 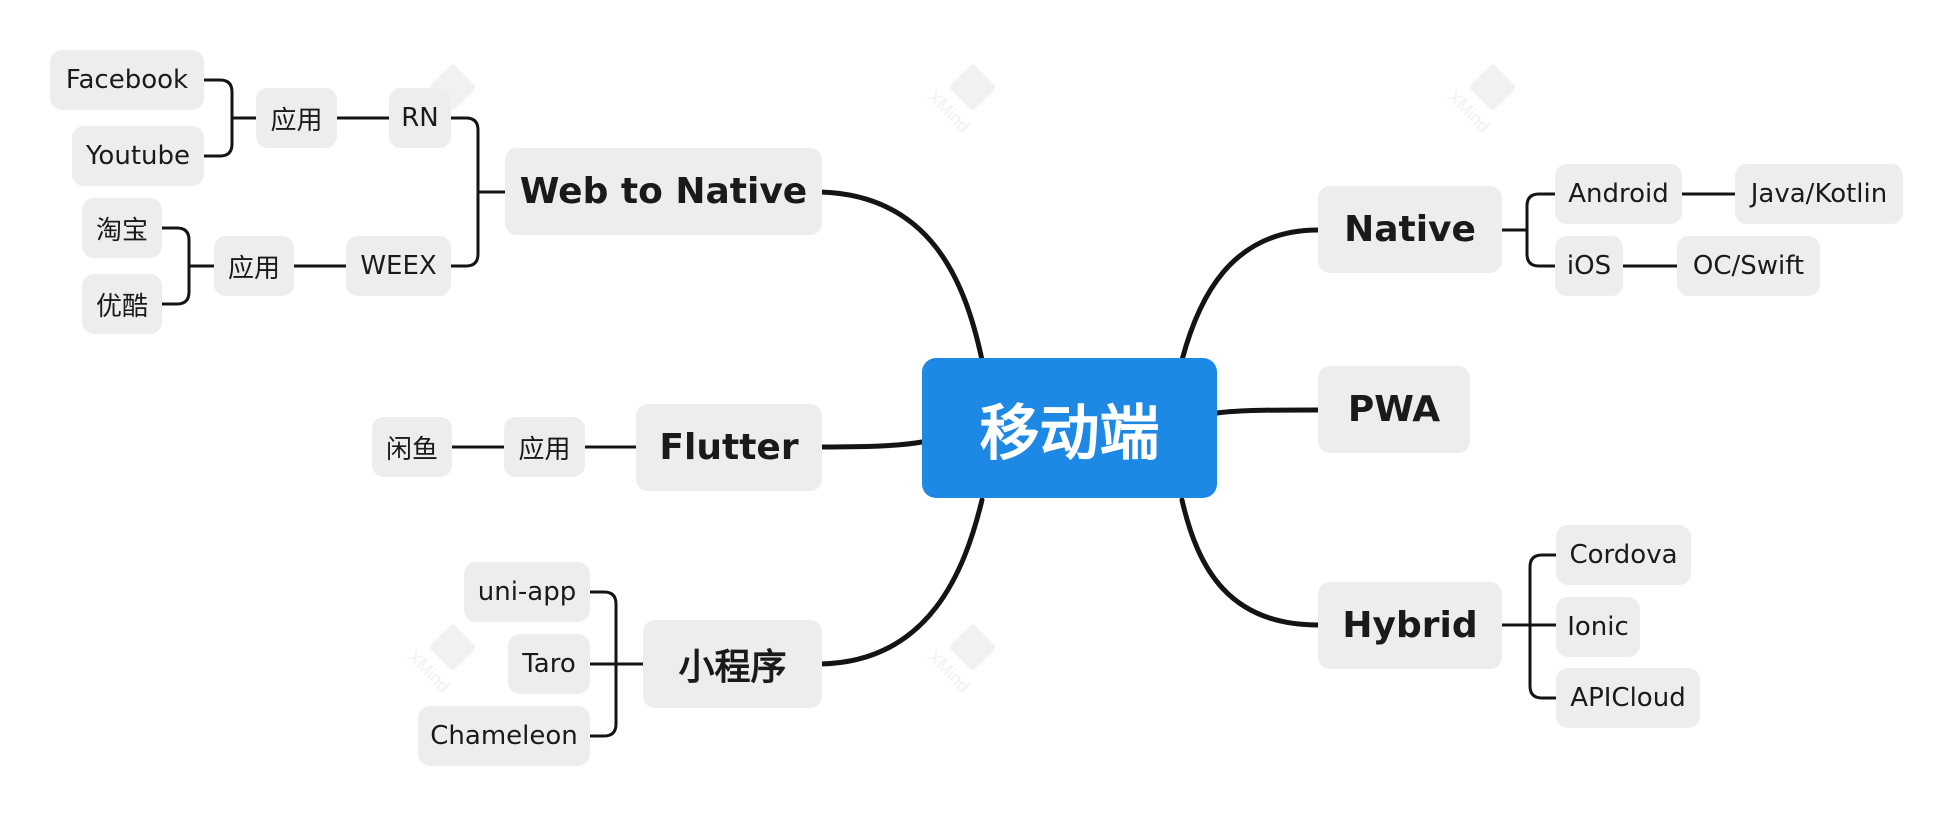 What do you see at coordinates (398, 266) in the screenshot?
I see `topic-weex: WEEX` at bounding box center [398, 266].